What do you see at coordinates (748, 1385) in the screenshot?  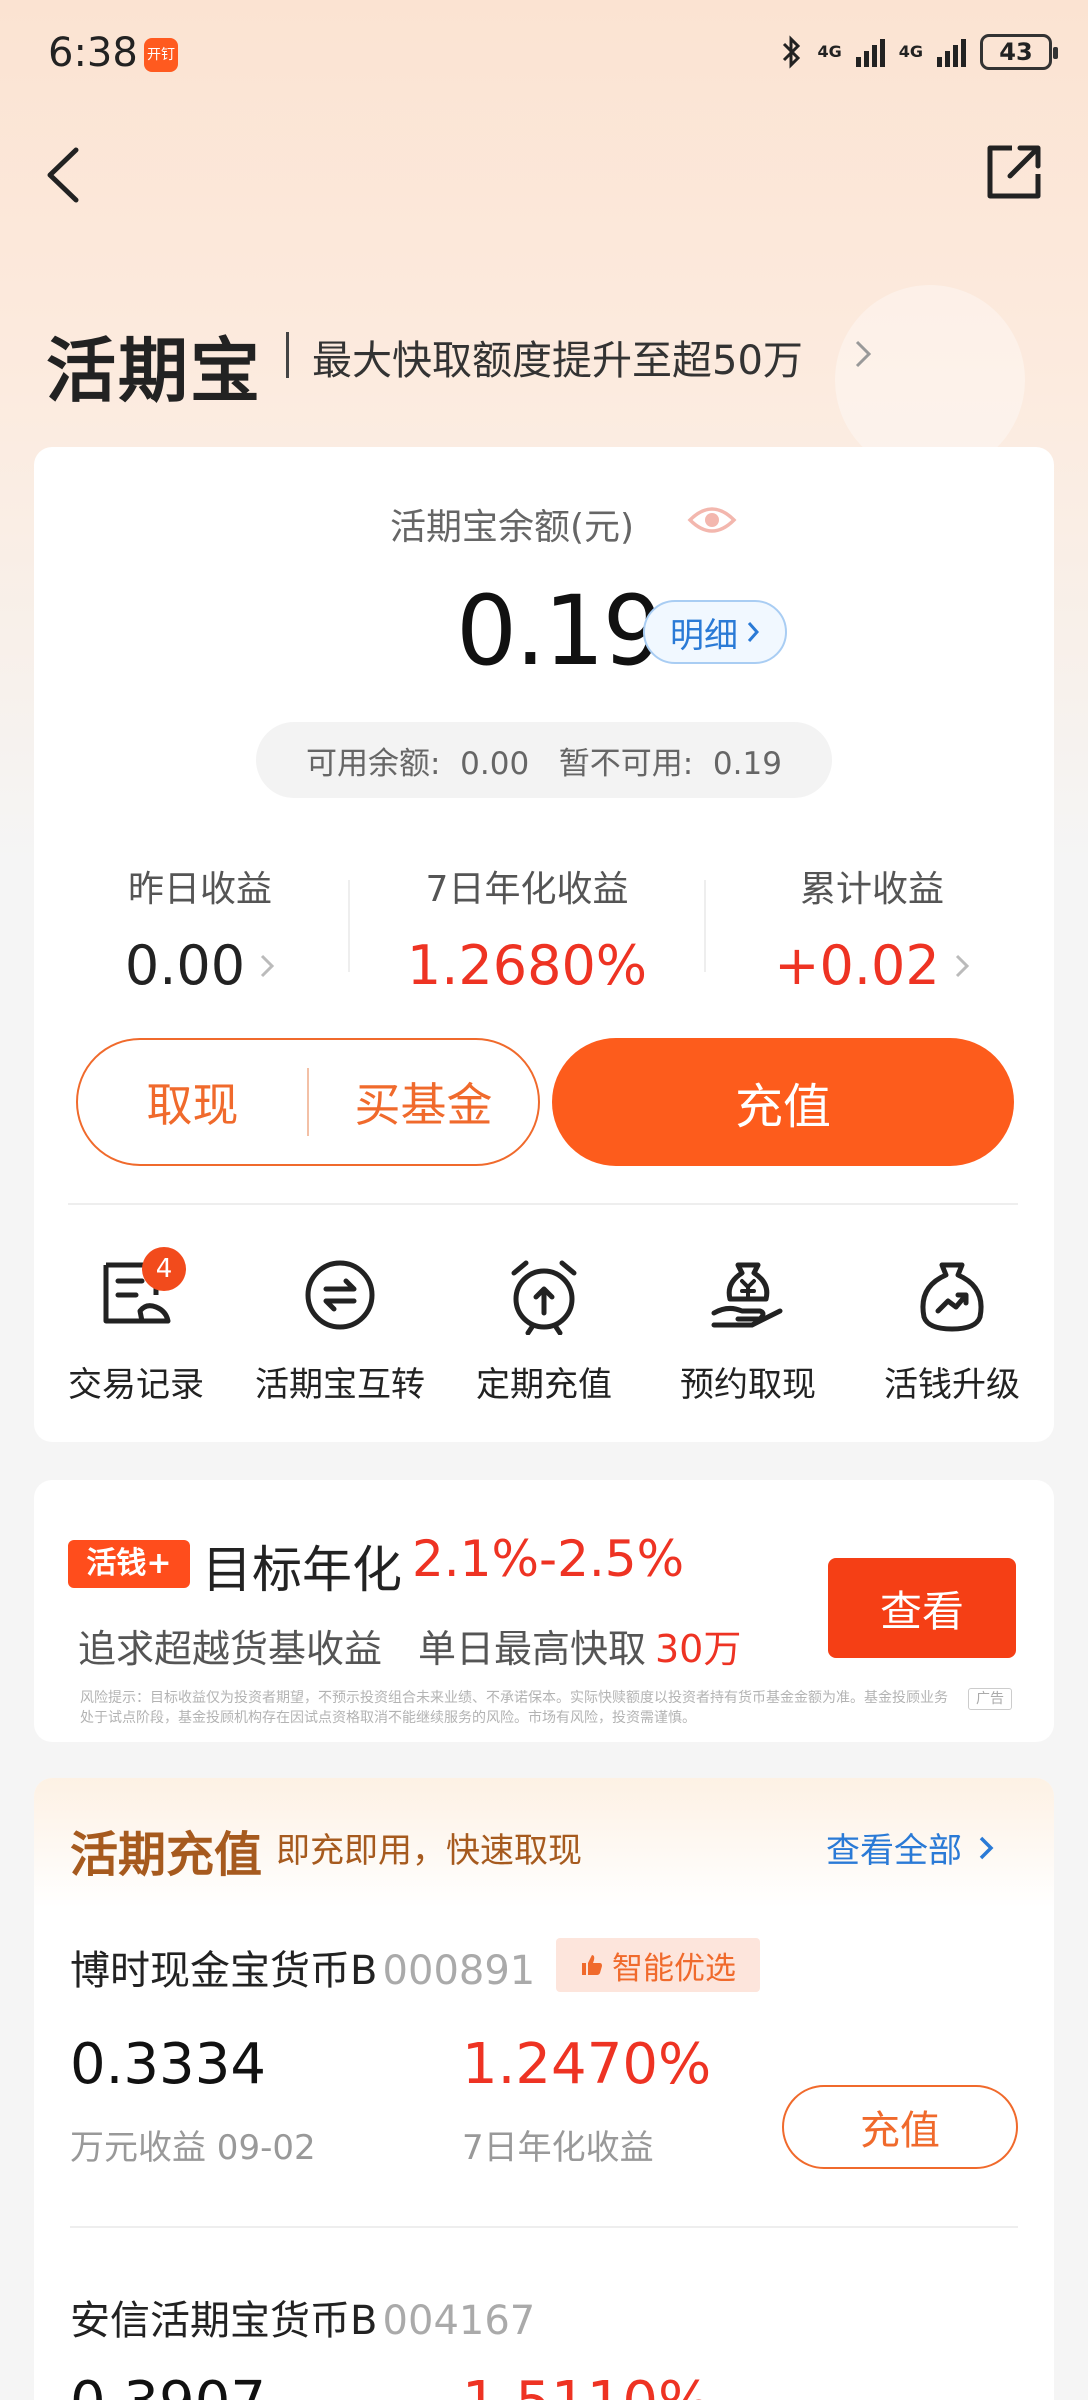 I see `shortcut-label: 预约取现` at bounding box center [748, 1385].